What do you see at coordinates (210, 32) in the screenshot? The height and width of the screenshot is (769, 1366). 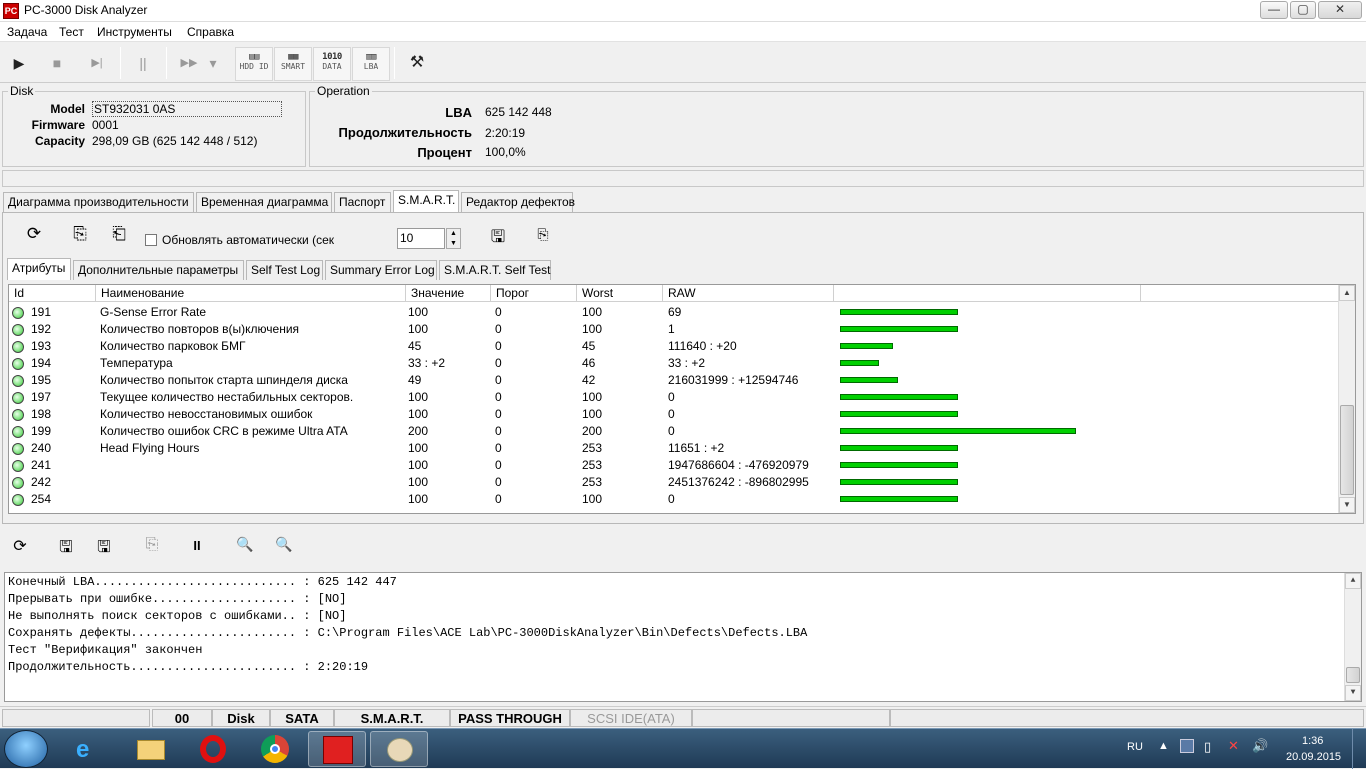 I see `menu-help: Справка` at bounding box center [210, 32].